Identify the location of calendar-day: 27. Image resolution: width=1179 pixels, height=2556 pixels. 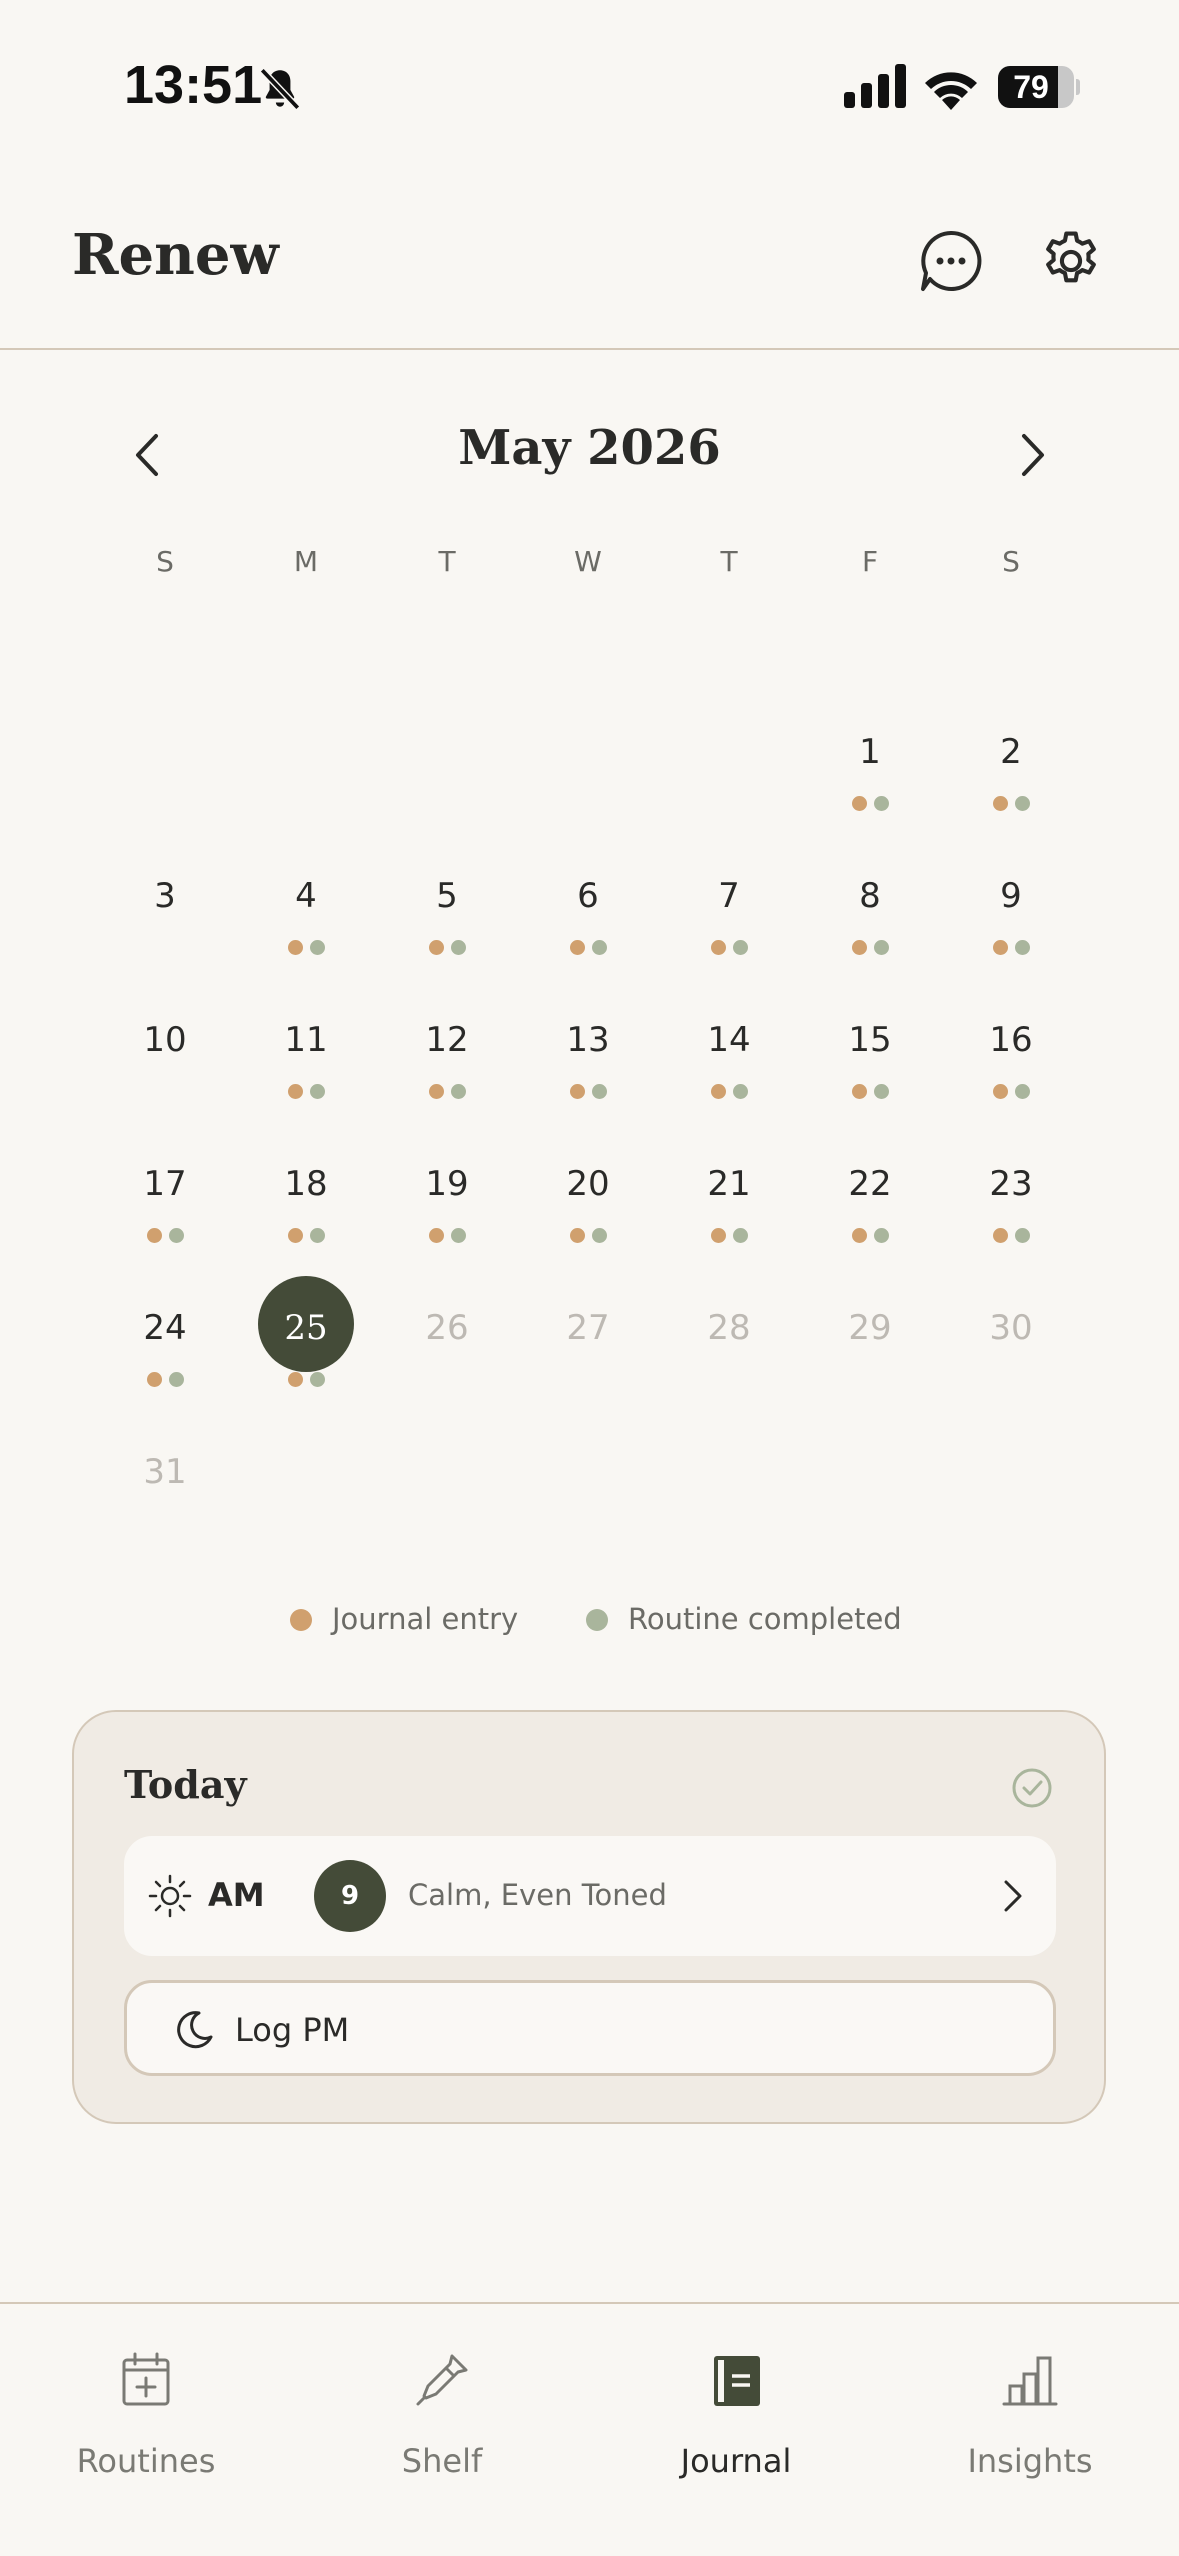
(588, 1358).